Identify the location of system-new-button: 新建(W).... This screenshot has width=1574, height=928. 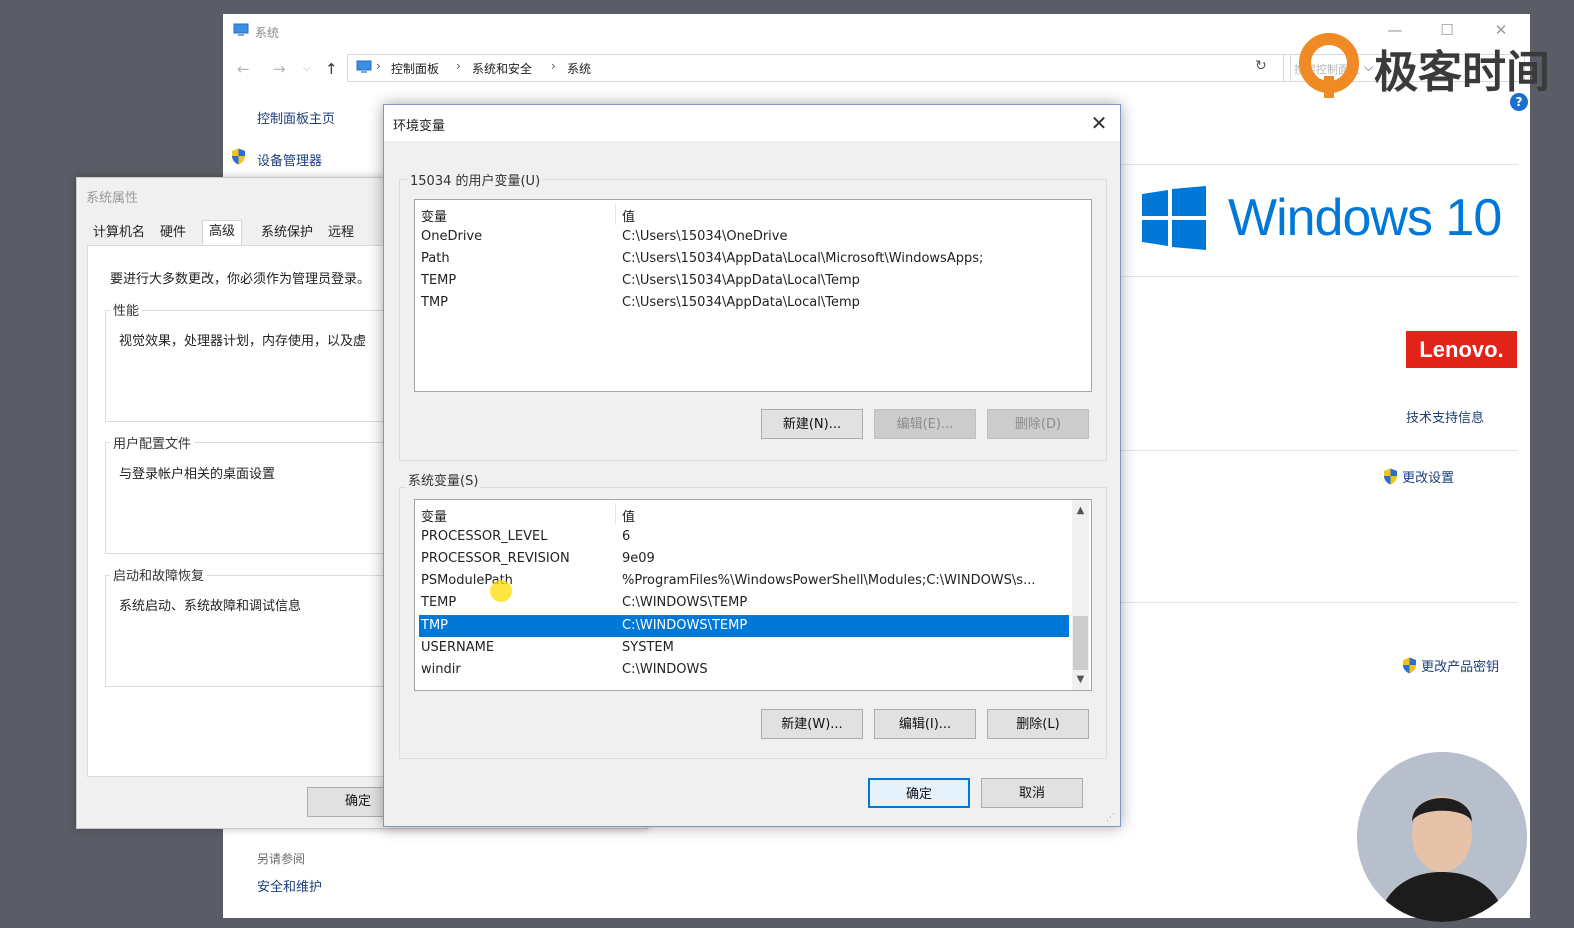
(812, 724).